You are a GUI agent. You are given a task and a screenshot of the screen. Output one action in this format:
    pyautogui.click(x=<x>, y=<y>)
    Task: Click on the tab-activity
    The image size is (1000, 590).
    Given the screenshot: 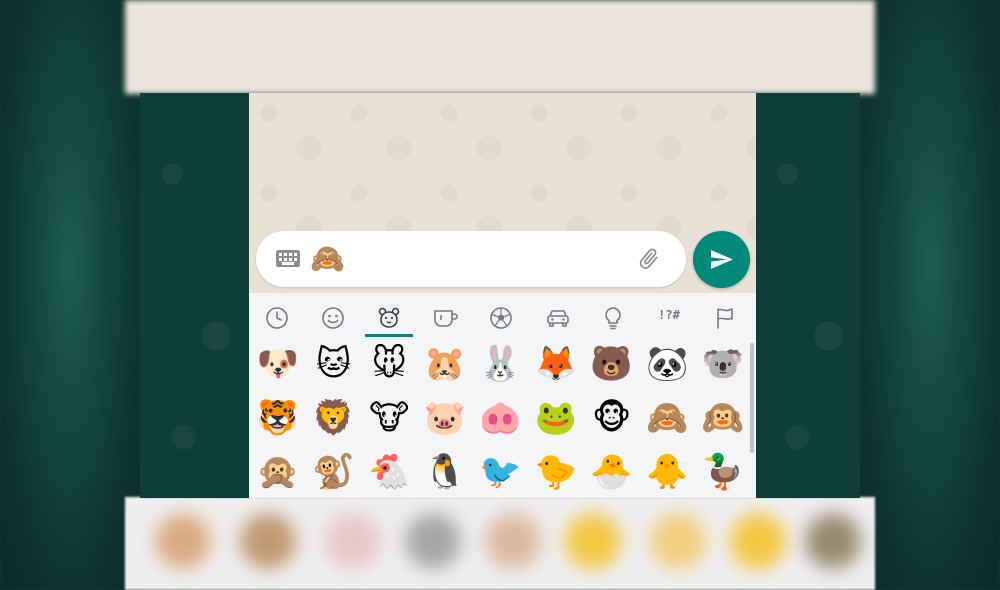 What is the action you would take?
    pyautogui.click(x=501, y=317)
    